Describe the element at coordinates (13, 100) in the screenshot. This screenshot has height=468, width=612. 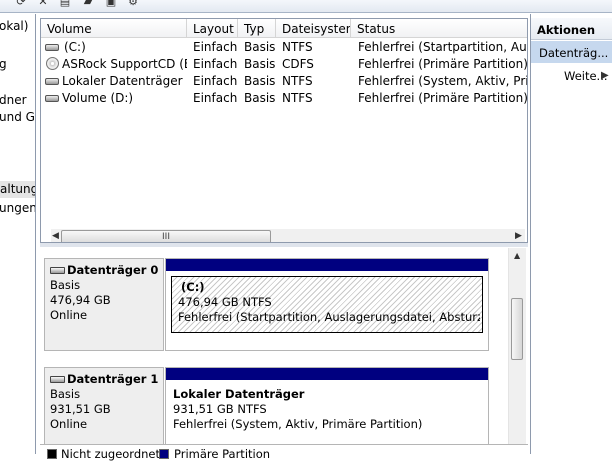
I see `tree-item: dner` at that location.